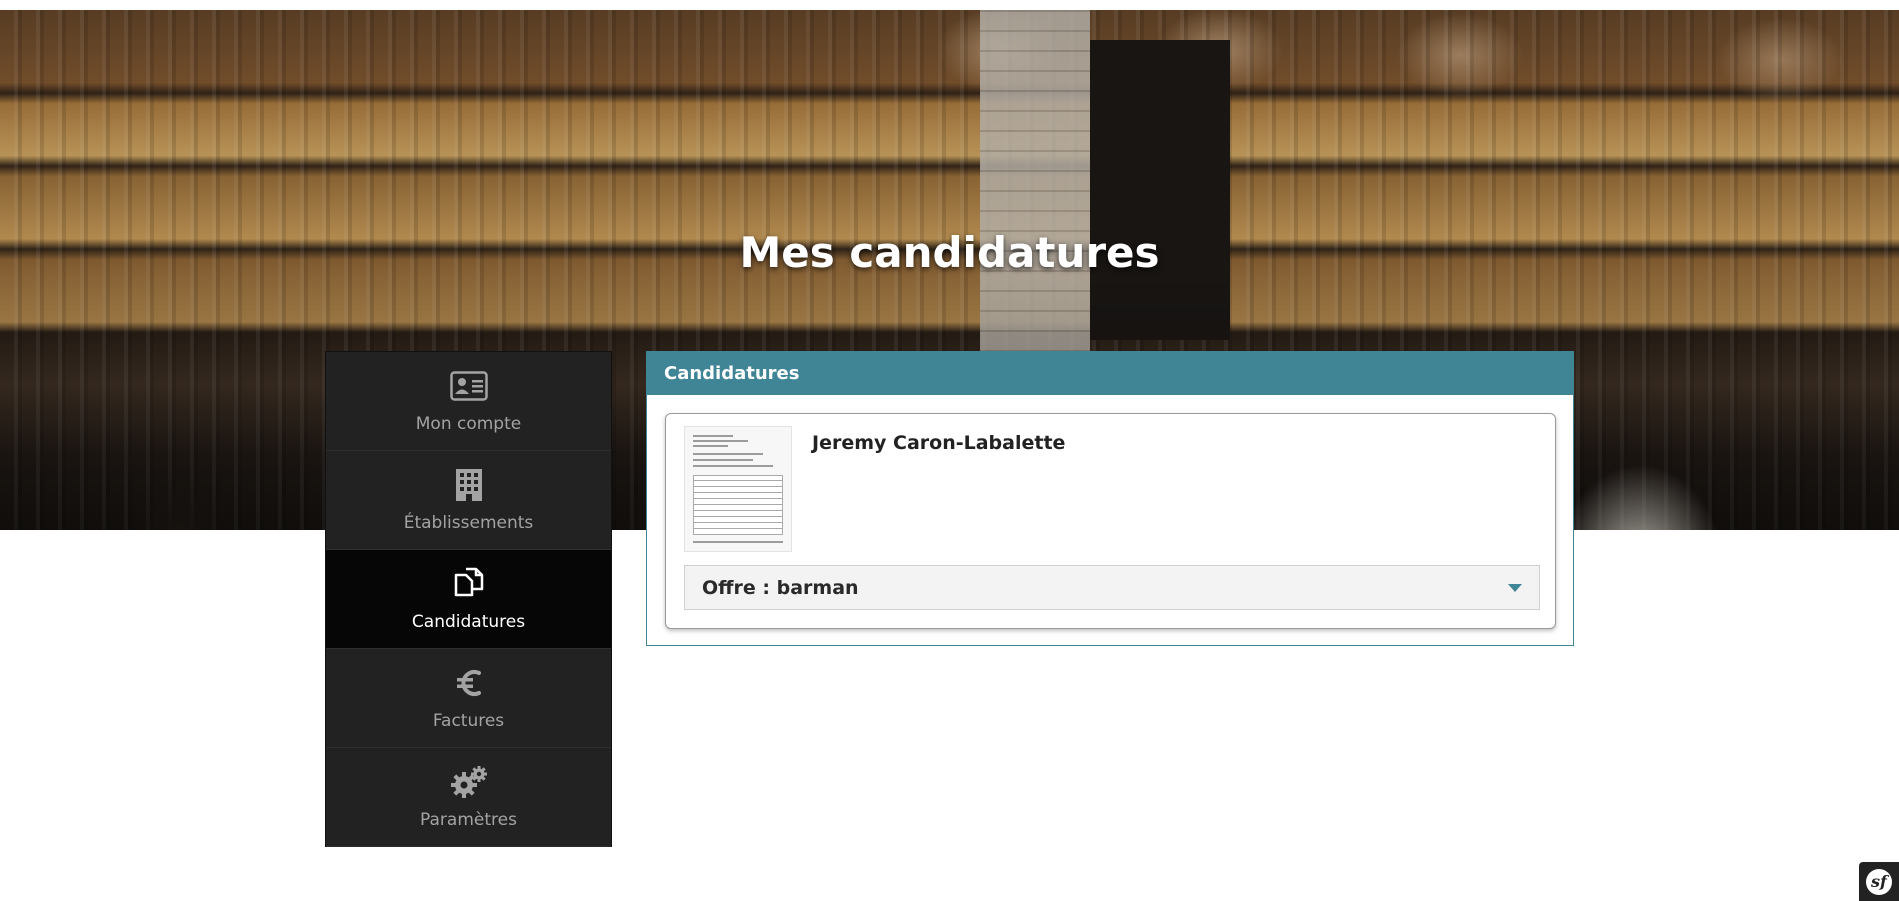 The width and height of the screenshot is (1899, 901). Describe the element at coordinates (468, 523) in the screenshot. I see `sidebar-item-label: Établissements` at that location.